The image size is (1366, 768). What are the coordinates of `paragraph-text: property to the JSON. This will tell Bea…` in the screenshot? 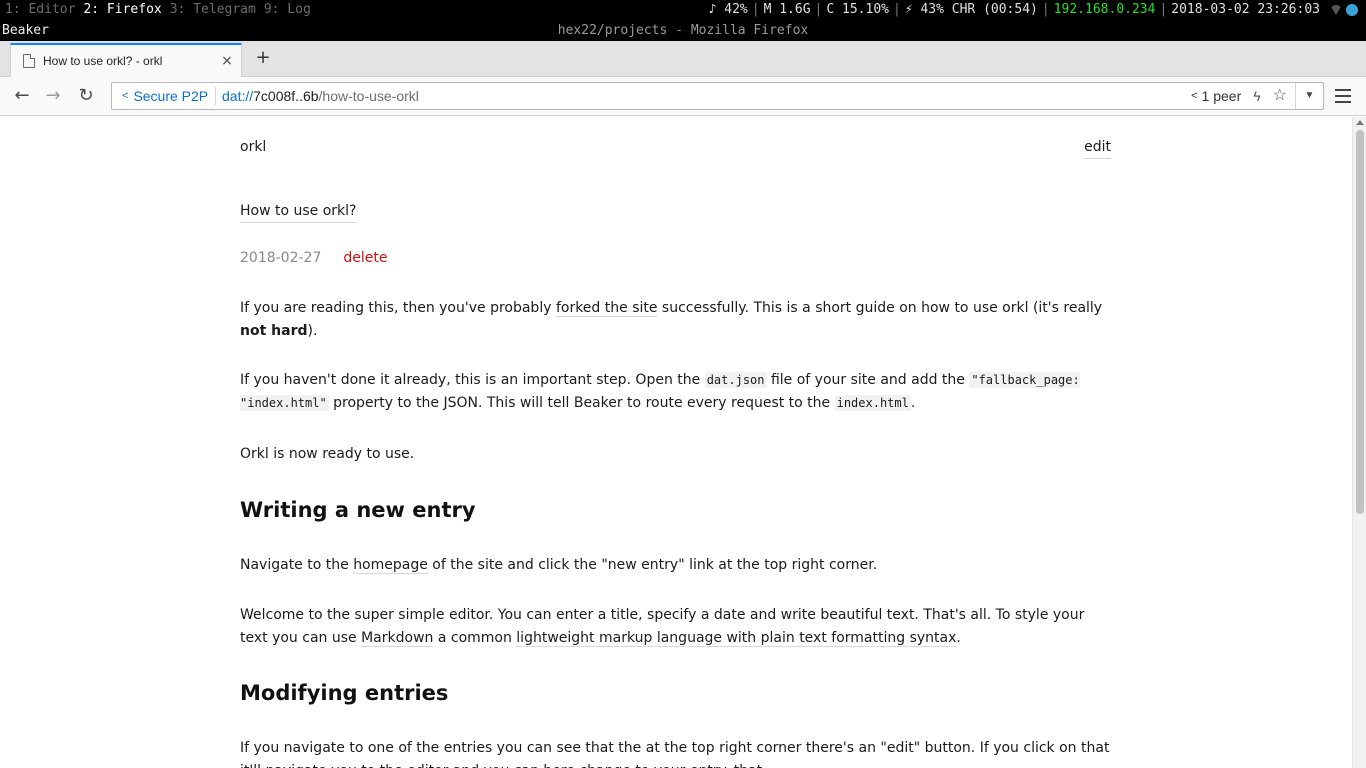 It's located at (581, 402).